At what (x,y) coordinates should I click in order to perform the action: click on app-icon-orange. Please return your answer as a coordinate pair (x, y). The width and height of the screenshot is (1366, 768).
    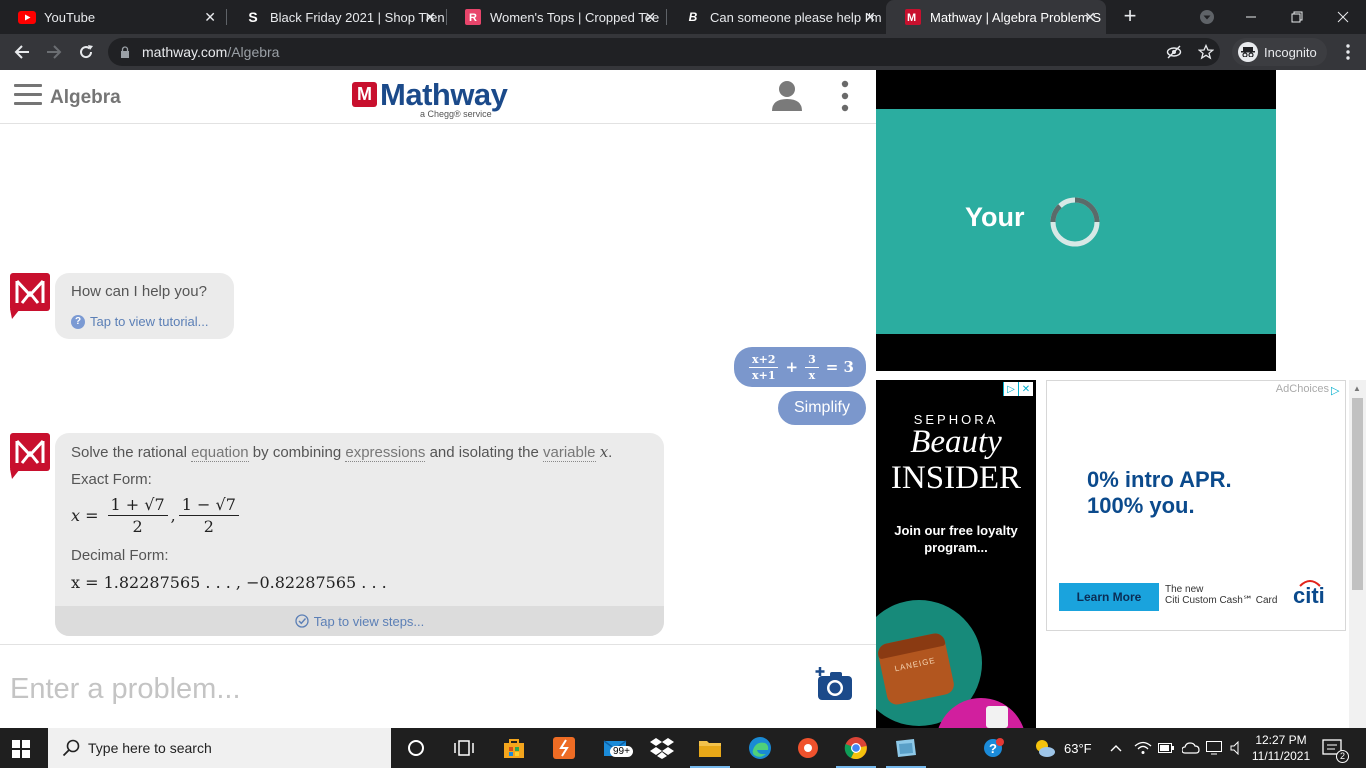
    Looking at the image, I should click on (564, 748).